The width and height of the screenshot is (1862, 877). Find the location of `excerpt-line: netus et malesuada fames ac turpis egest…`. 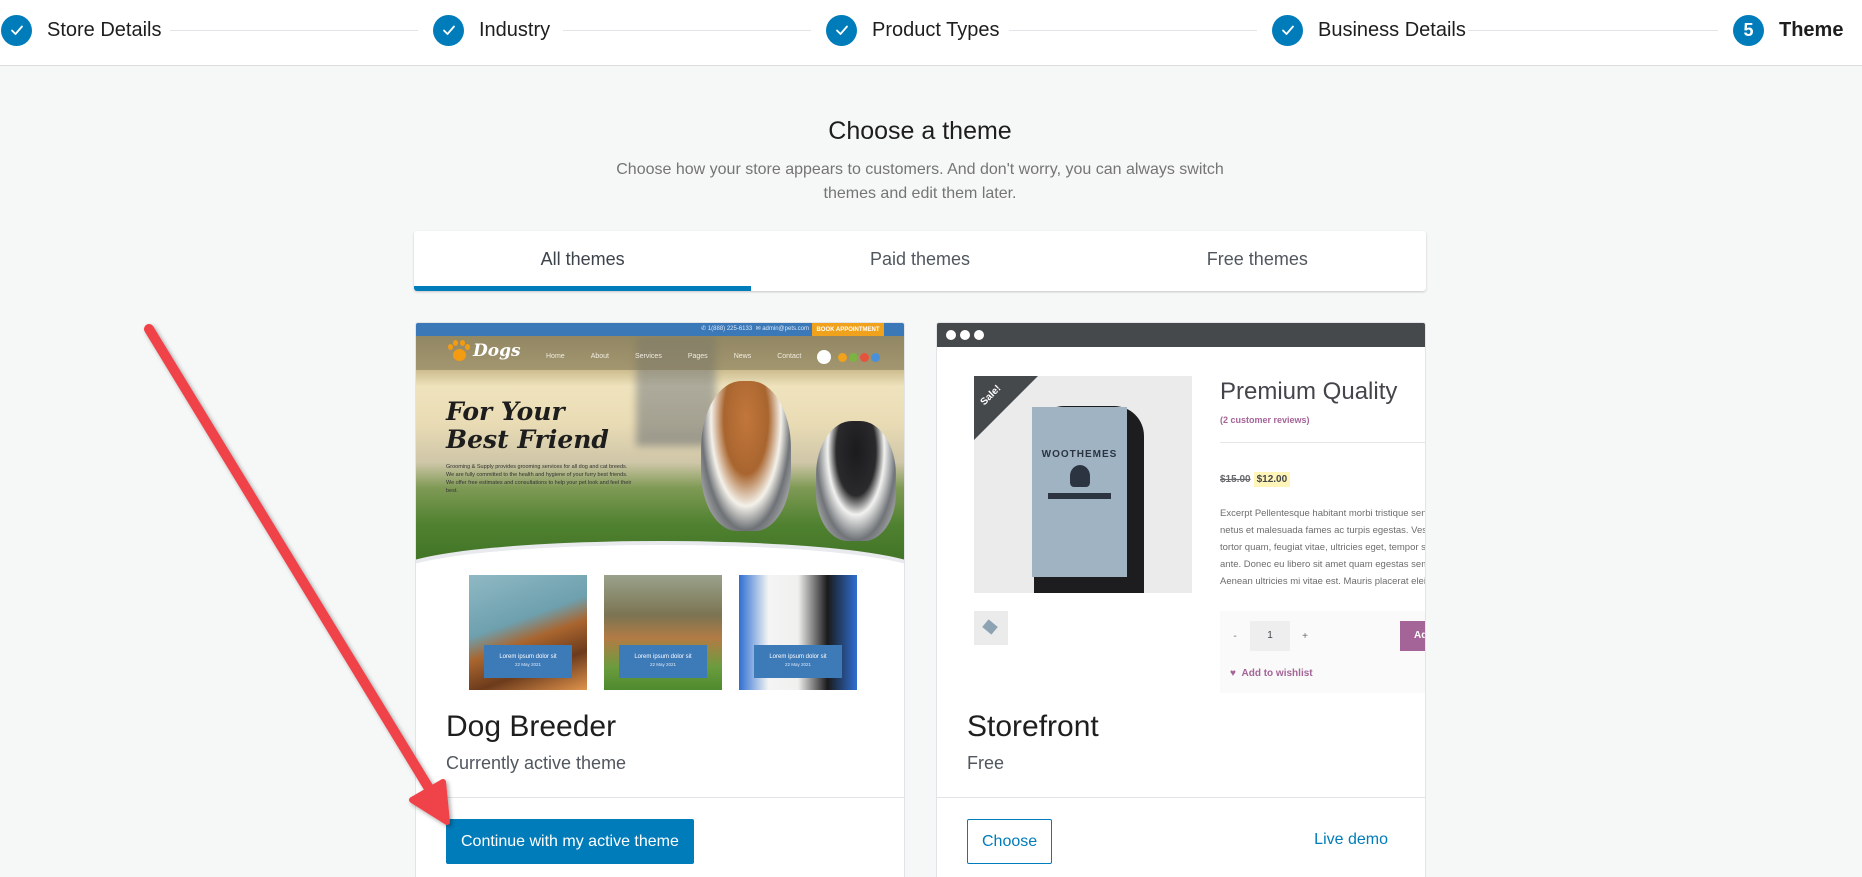

excerpt-line: netus et malesuada fames ac turpis egest… is located at coordinates (1322, 530).